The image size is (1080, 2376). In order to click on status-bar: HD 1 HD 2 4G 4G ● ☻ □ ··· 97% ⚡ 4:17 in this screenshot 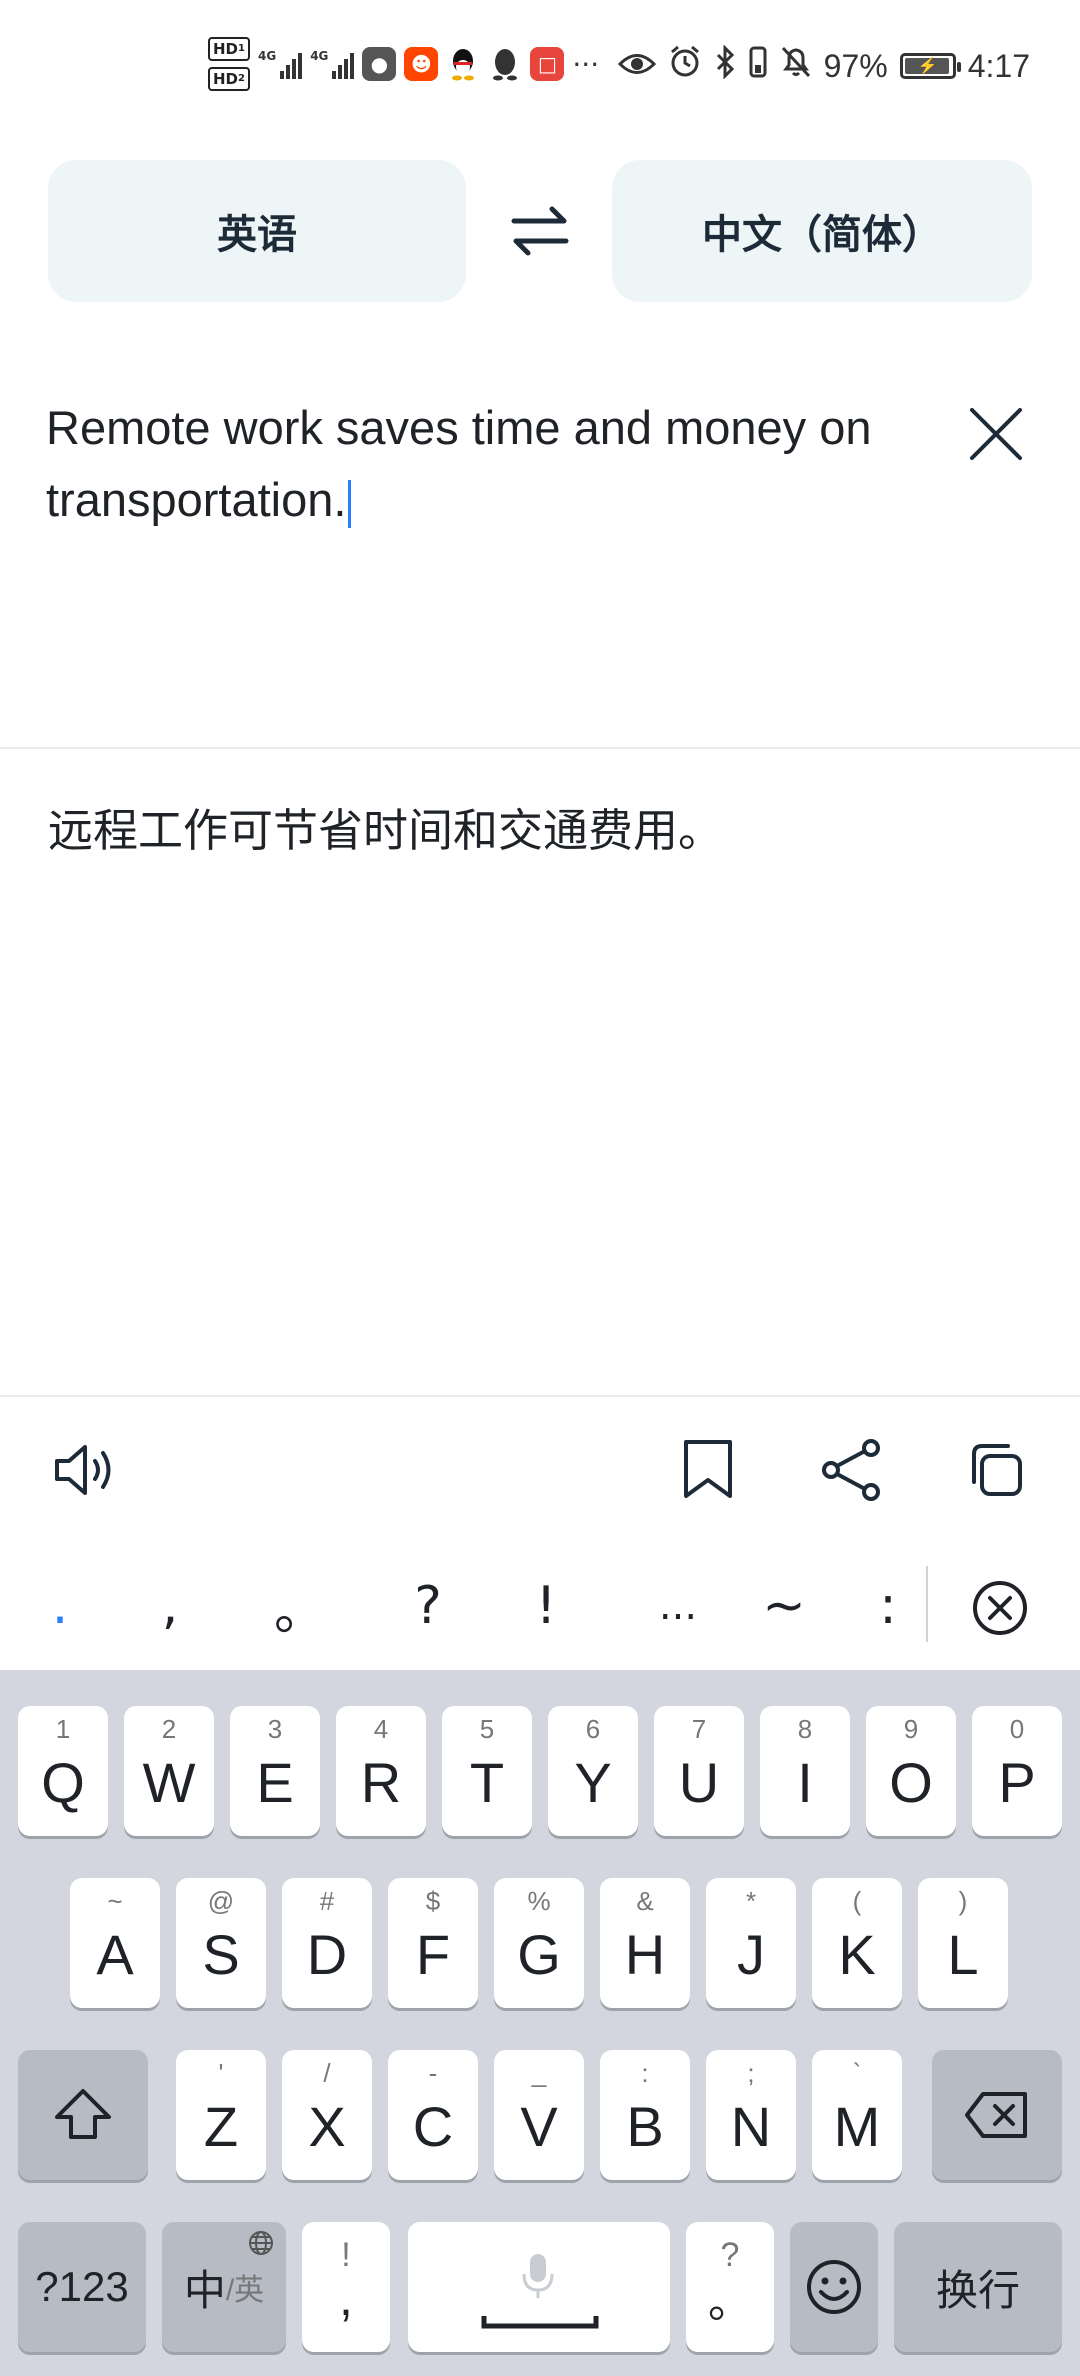, I will do `click(540, 60)`.